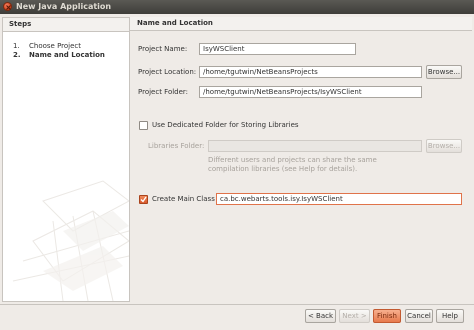 The width and height of the screenshot is (474, 330). Describe the element at coordinates (183, 199) in the screenshot. I see `create-main-class-label: Create Main Class` at that location.